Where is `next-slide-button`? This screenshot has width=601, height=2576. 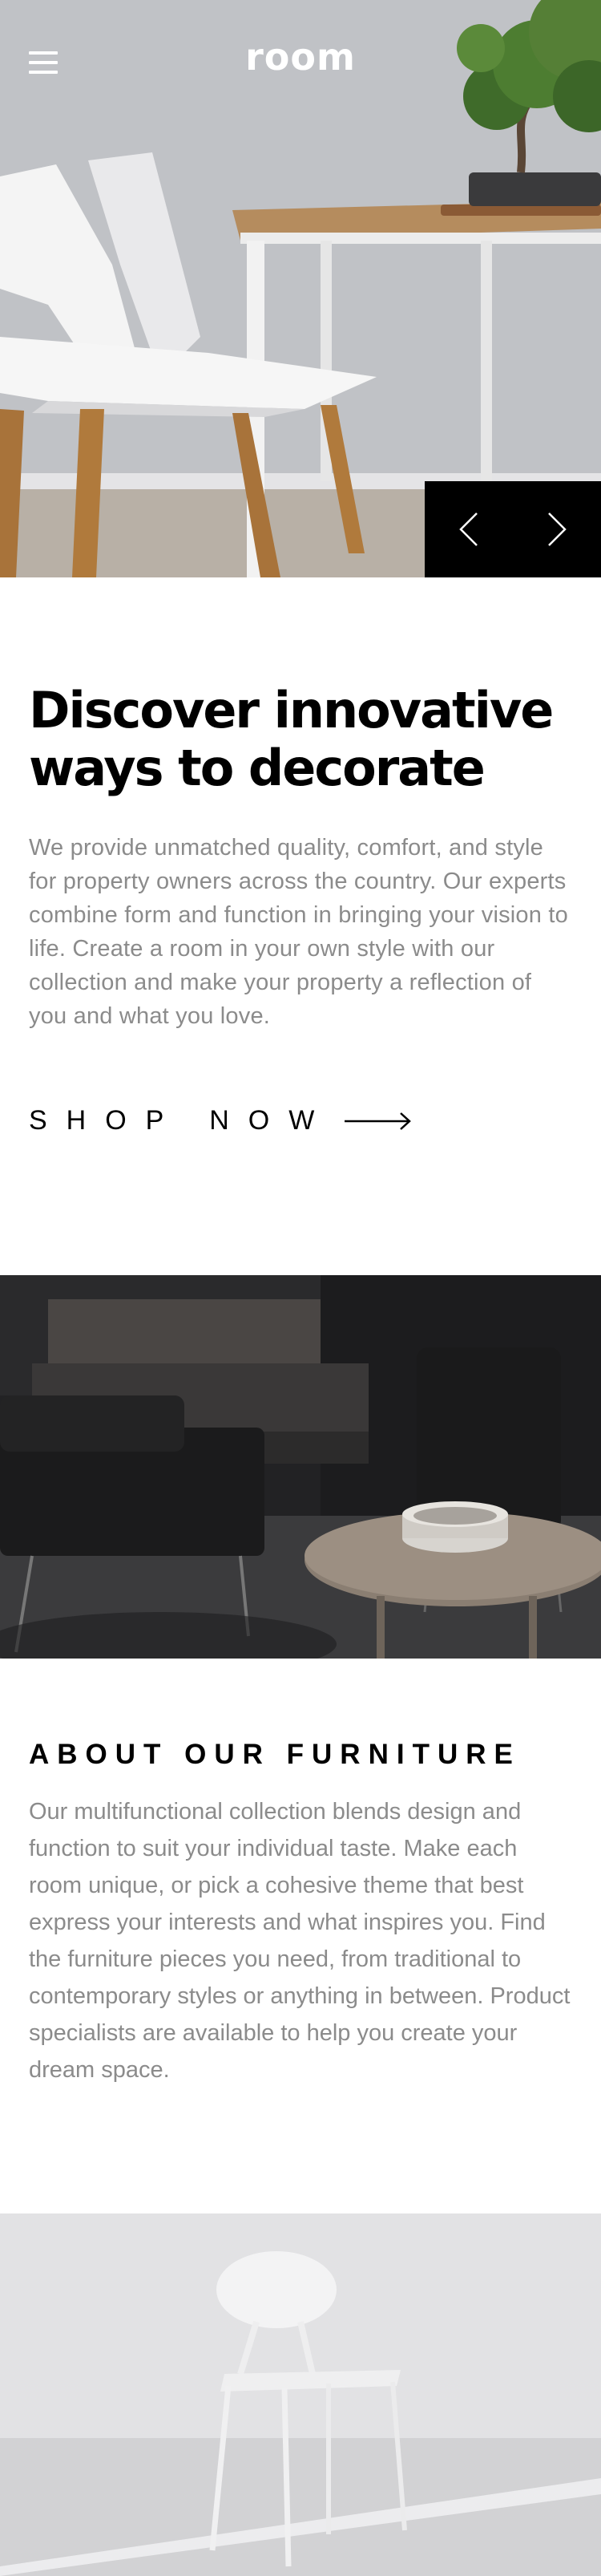
next-slide-button is located at coordinates (557, 529).